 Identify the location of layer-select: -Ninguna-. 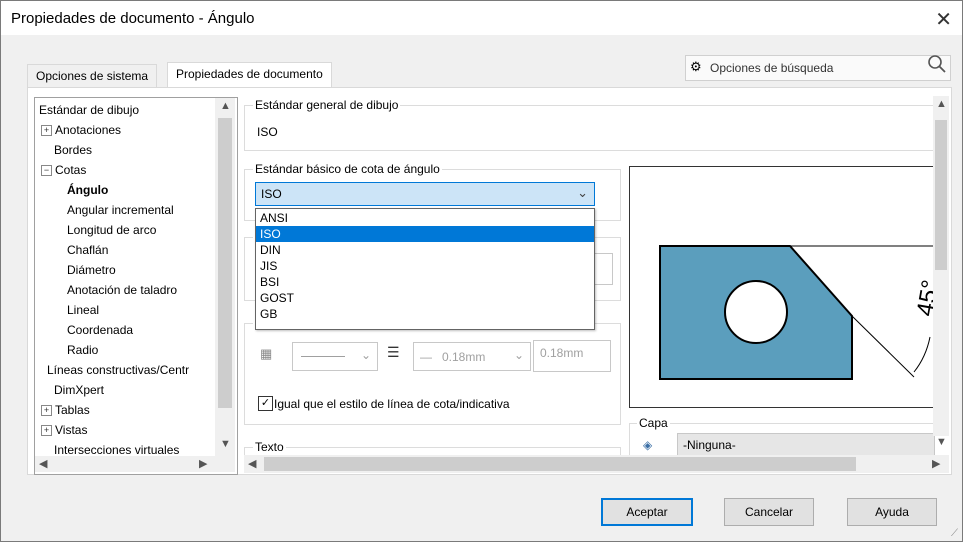
(806, 445).